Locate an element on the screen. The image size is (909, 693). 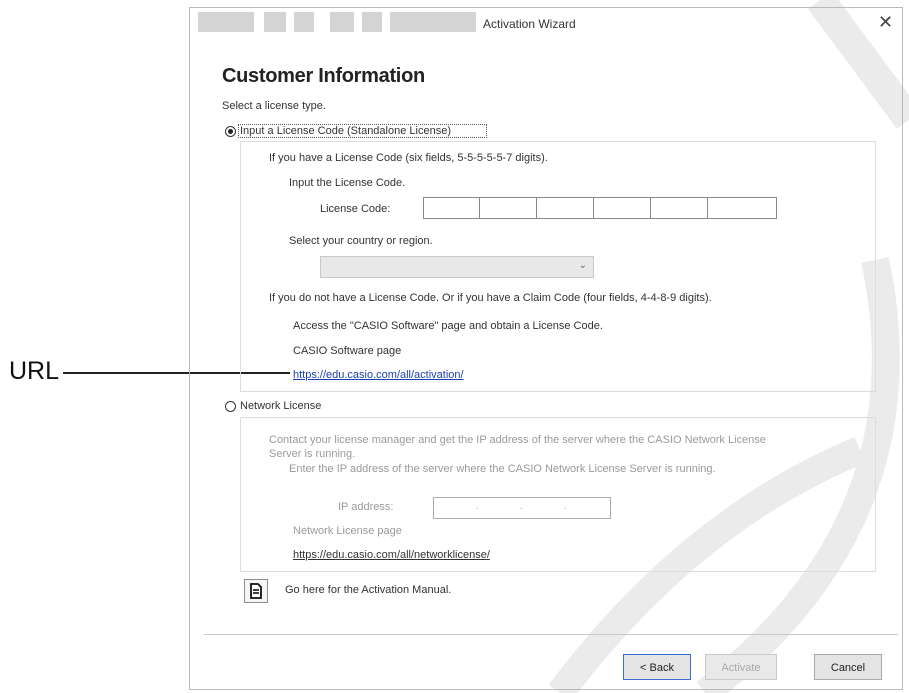
close-icon: ✕ is located at coordinates (885, 22).